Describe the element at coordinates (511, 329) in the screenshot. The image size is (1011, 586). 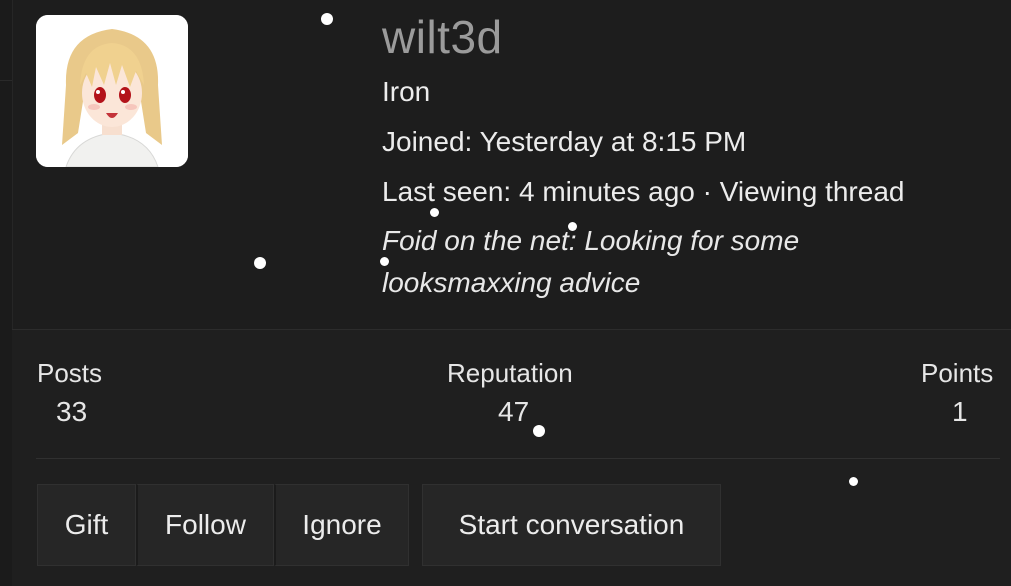
I see `section-divider` at that location.